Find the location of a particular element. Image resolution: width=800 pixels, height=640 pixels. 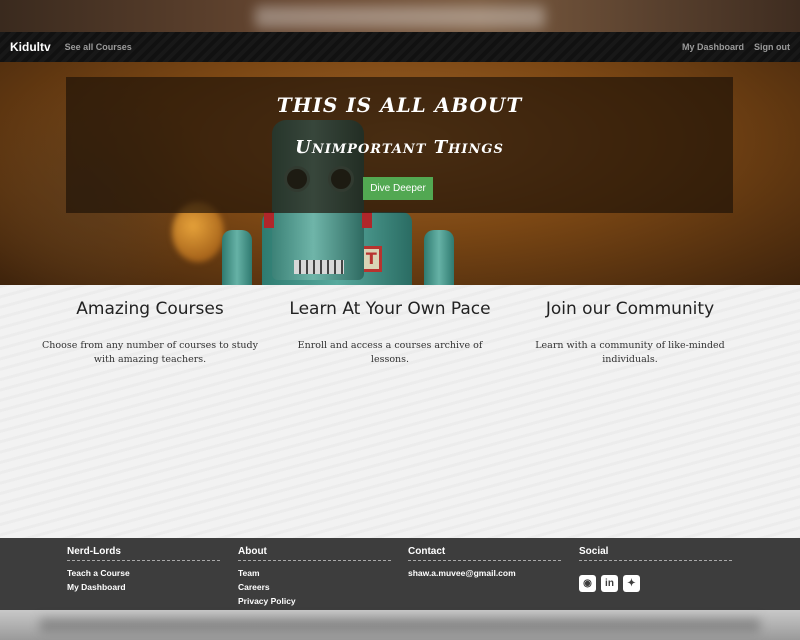

feature-title: Learn At Your Own Pace is located at coordinates (390, 309).